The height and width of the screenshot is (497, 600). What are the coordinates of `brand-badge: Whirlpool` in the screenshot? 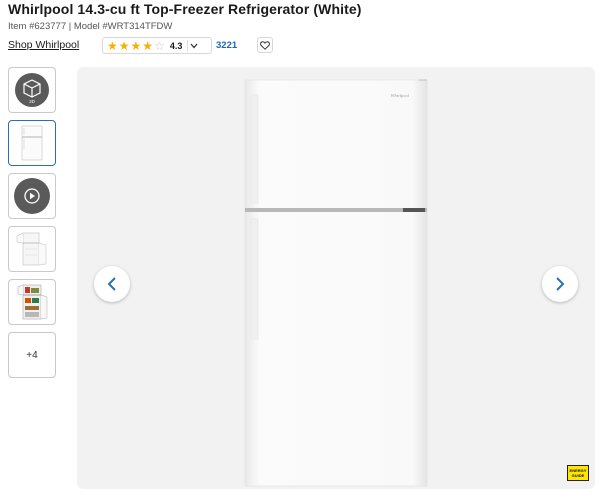 It's located at (400, 95).